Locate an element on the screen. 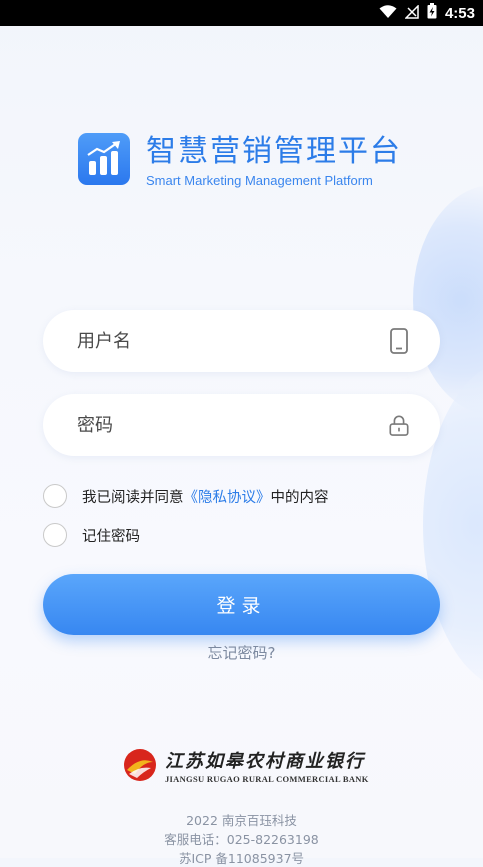 The height and width of the screenshot is (867, 483). password-input is located at coordinates (231, 425).